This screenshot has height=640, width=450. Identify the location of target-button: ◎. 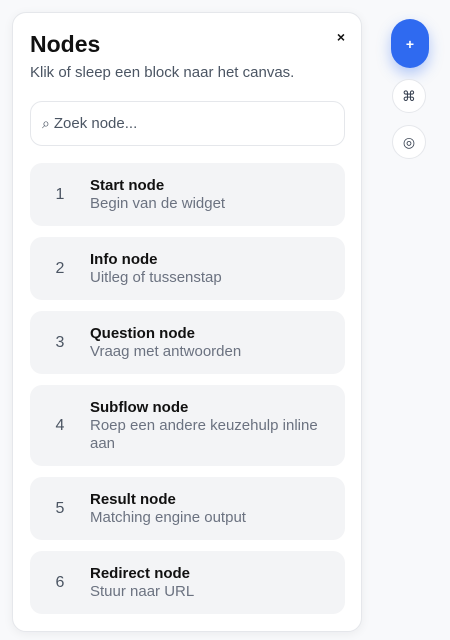
(409, 142).